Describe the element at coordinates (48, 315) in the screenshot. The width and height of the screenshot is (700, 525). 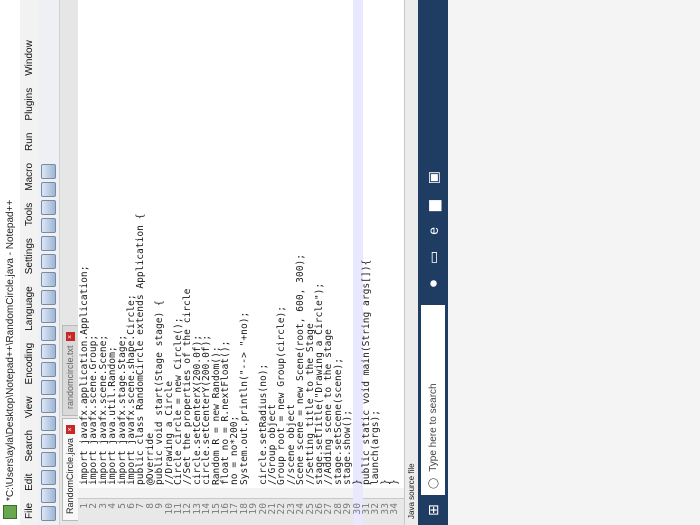
I see `redo-icon` at that location.